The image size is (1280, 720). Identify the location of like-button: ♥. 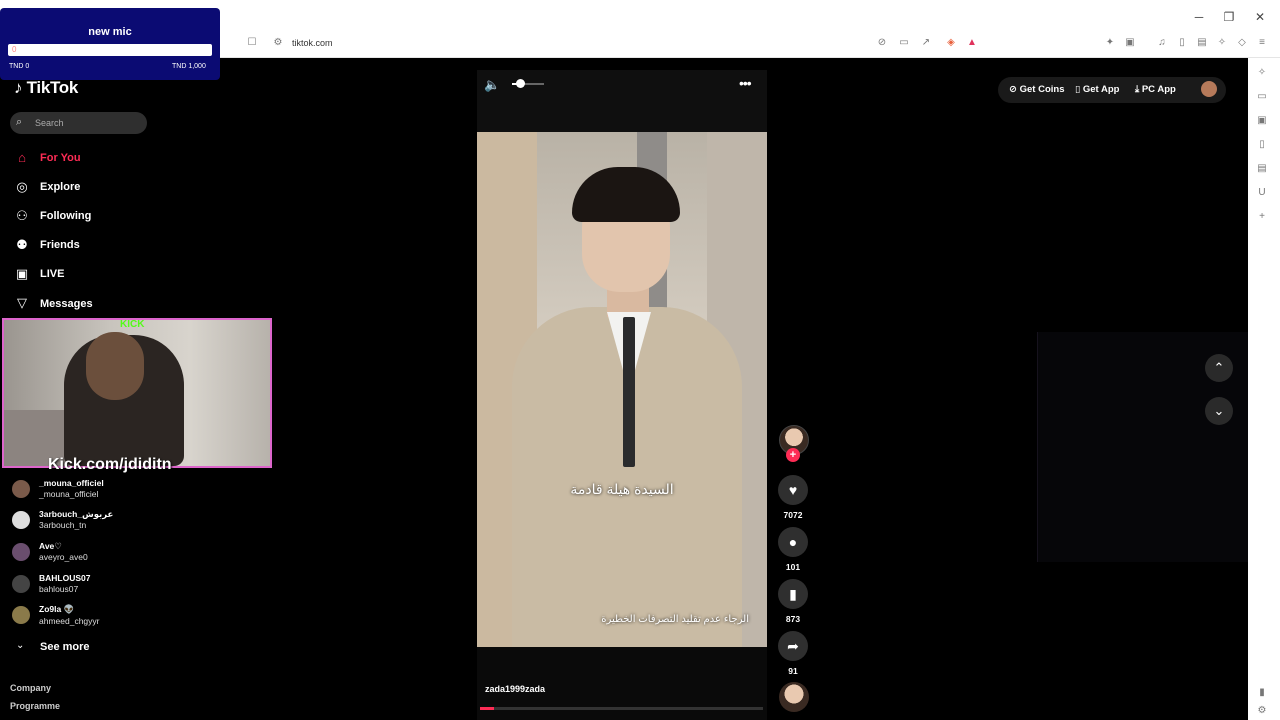
(793, 490).